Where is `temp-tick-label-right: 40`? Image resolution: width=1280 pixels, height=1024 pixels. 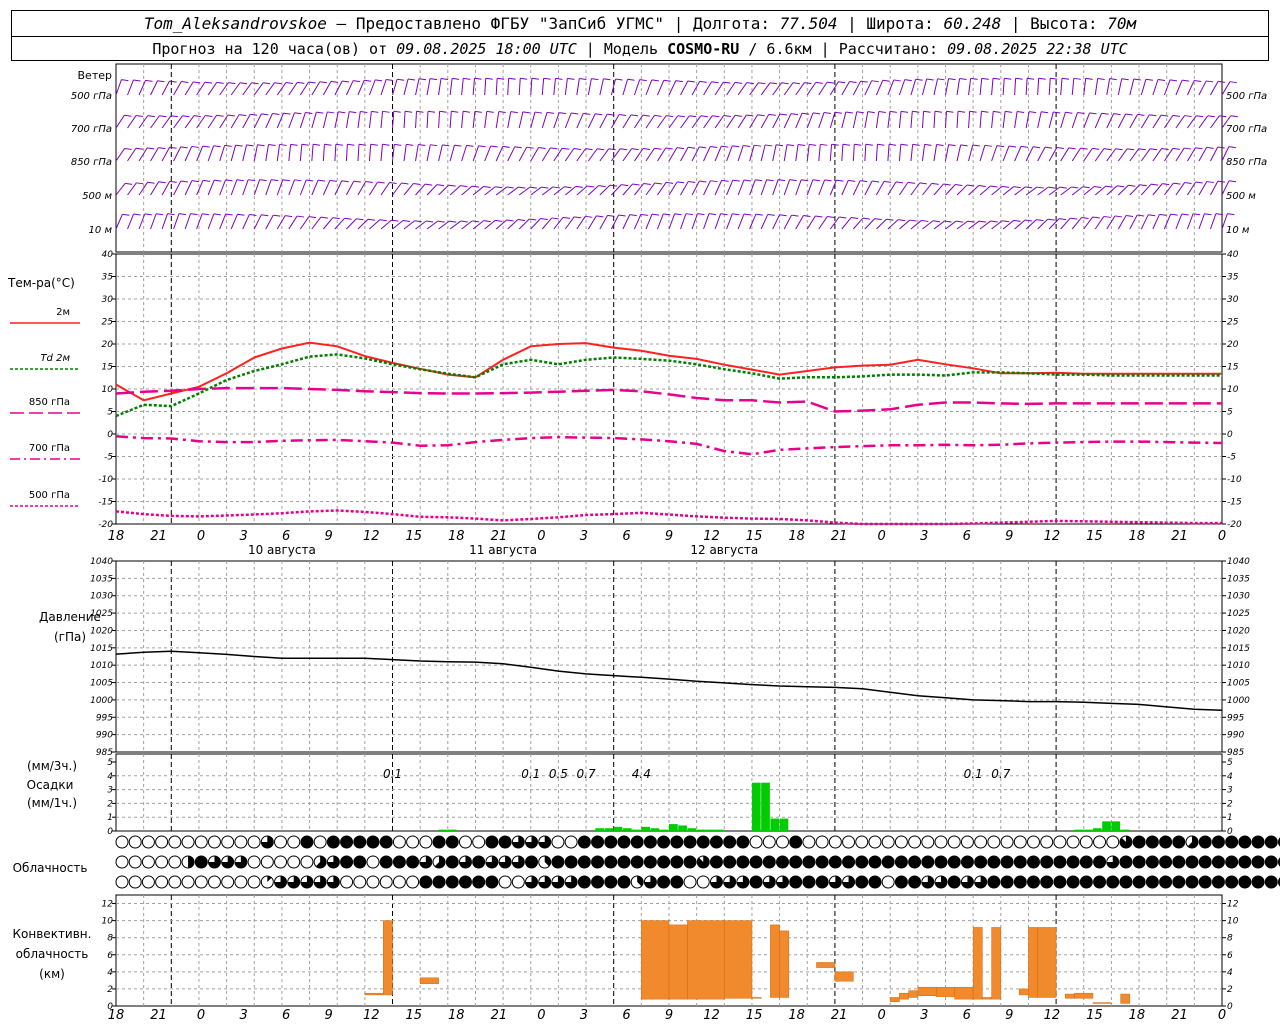 temp-tick-label-right: 40 is located at coordinates (1233, 255).